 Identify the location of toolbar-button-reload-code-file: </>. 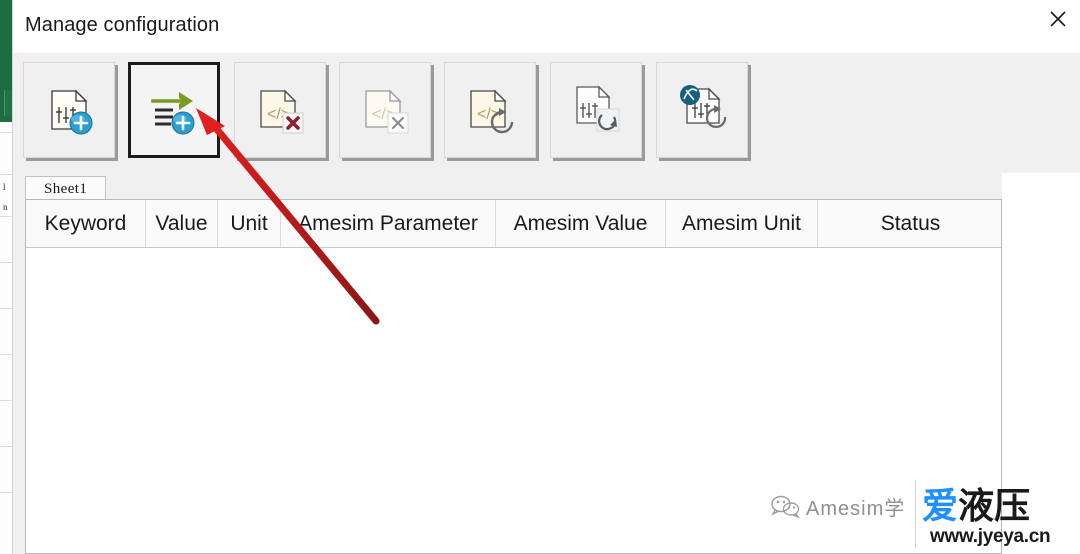
(490, 110).